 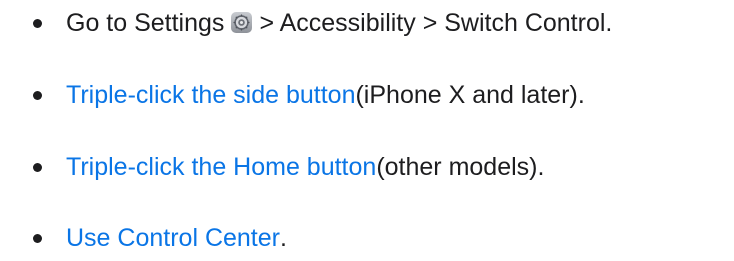 I want to click on use-control-center-link: Use Control Center, so click(x=173, y=238).